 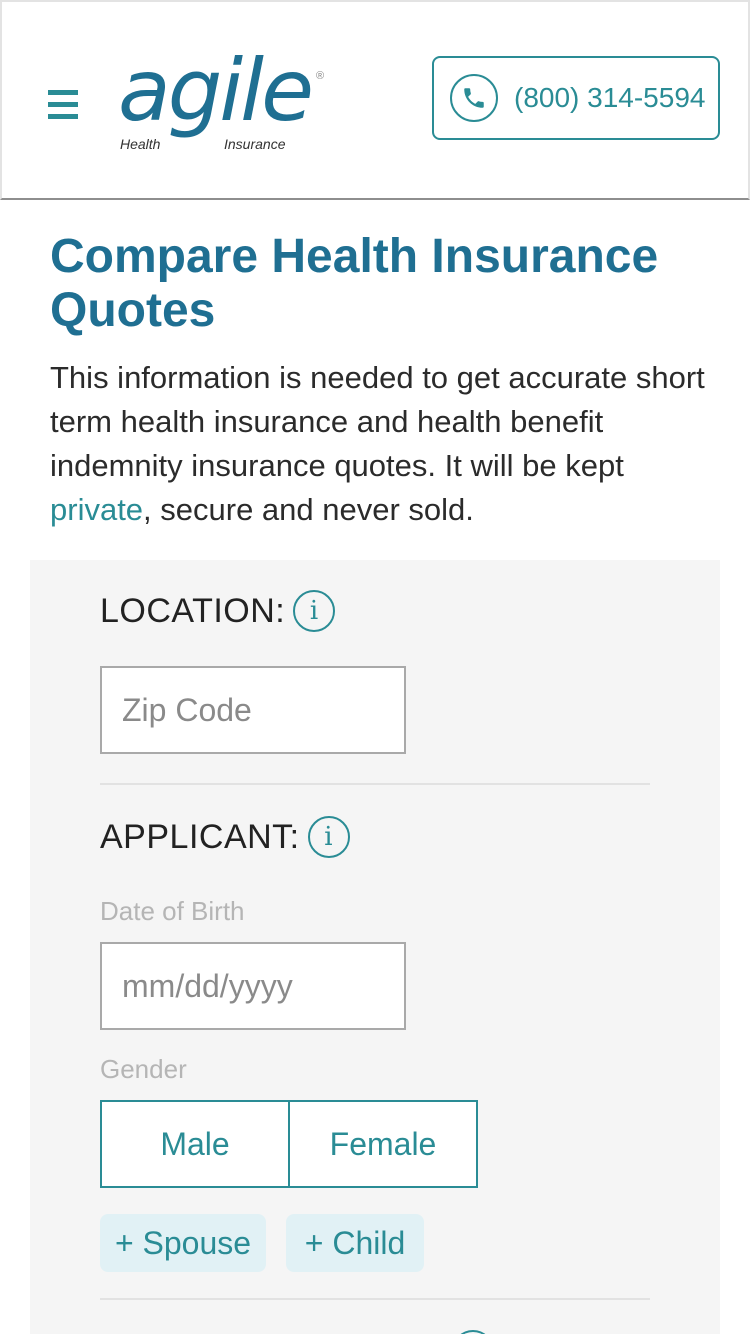 I want to click on applicant-info-icon: i, so click(x=328, y=837).